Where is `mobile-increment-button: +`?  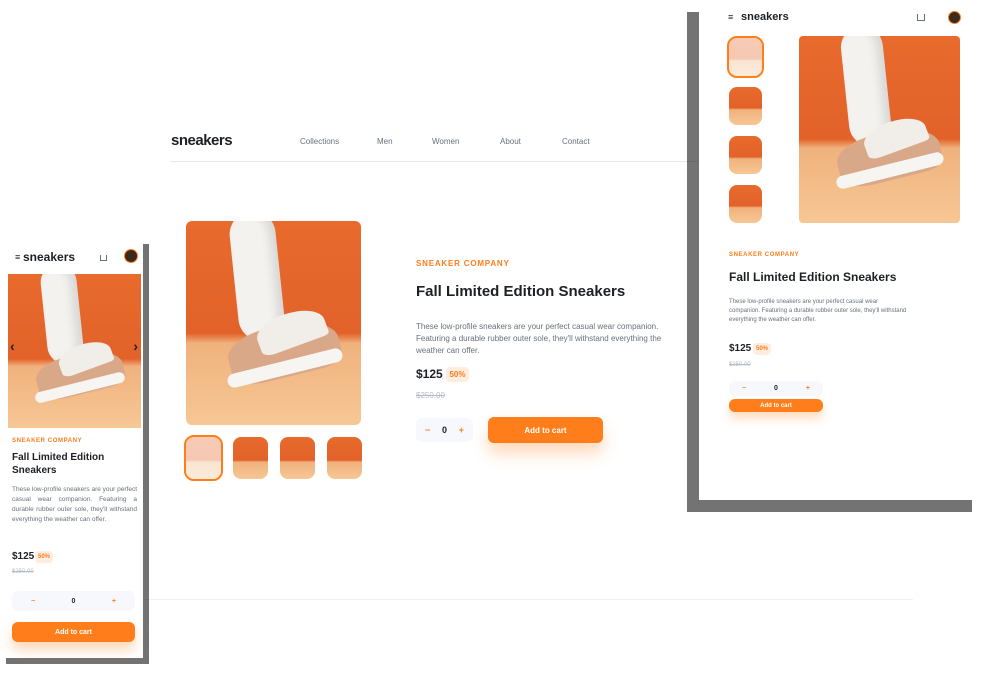
mobile-increment-button: + is located at coordinates (114, 601).